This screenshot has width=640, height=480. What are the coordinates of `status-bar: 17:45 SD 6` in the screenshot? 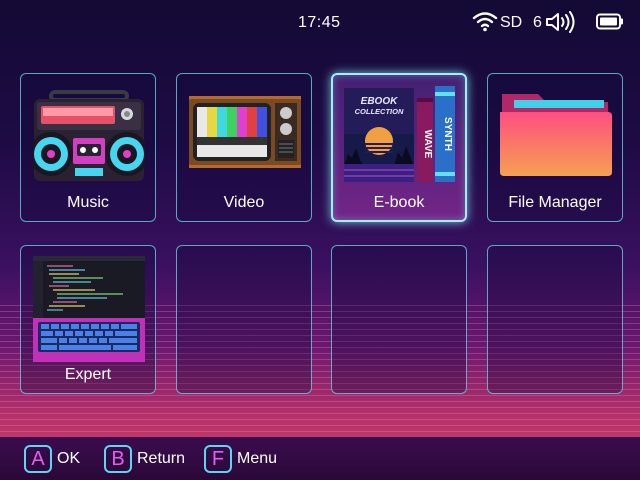 It's located at (320, 22).